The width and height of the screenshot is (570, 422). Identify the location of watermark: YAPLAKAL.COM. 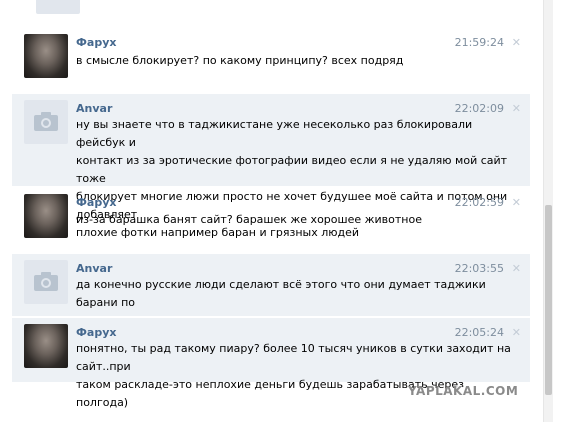
(463, 391).